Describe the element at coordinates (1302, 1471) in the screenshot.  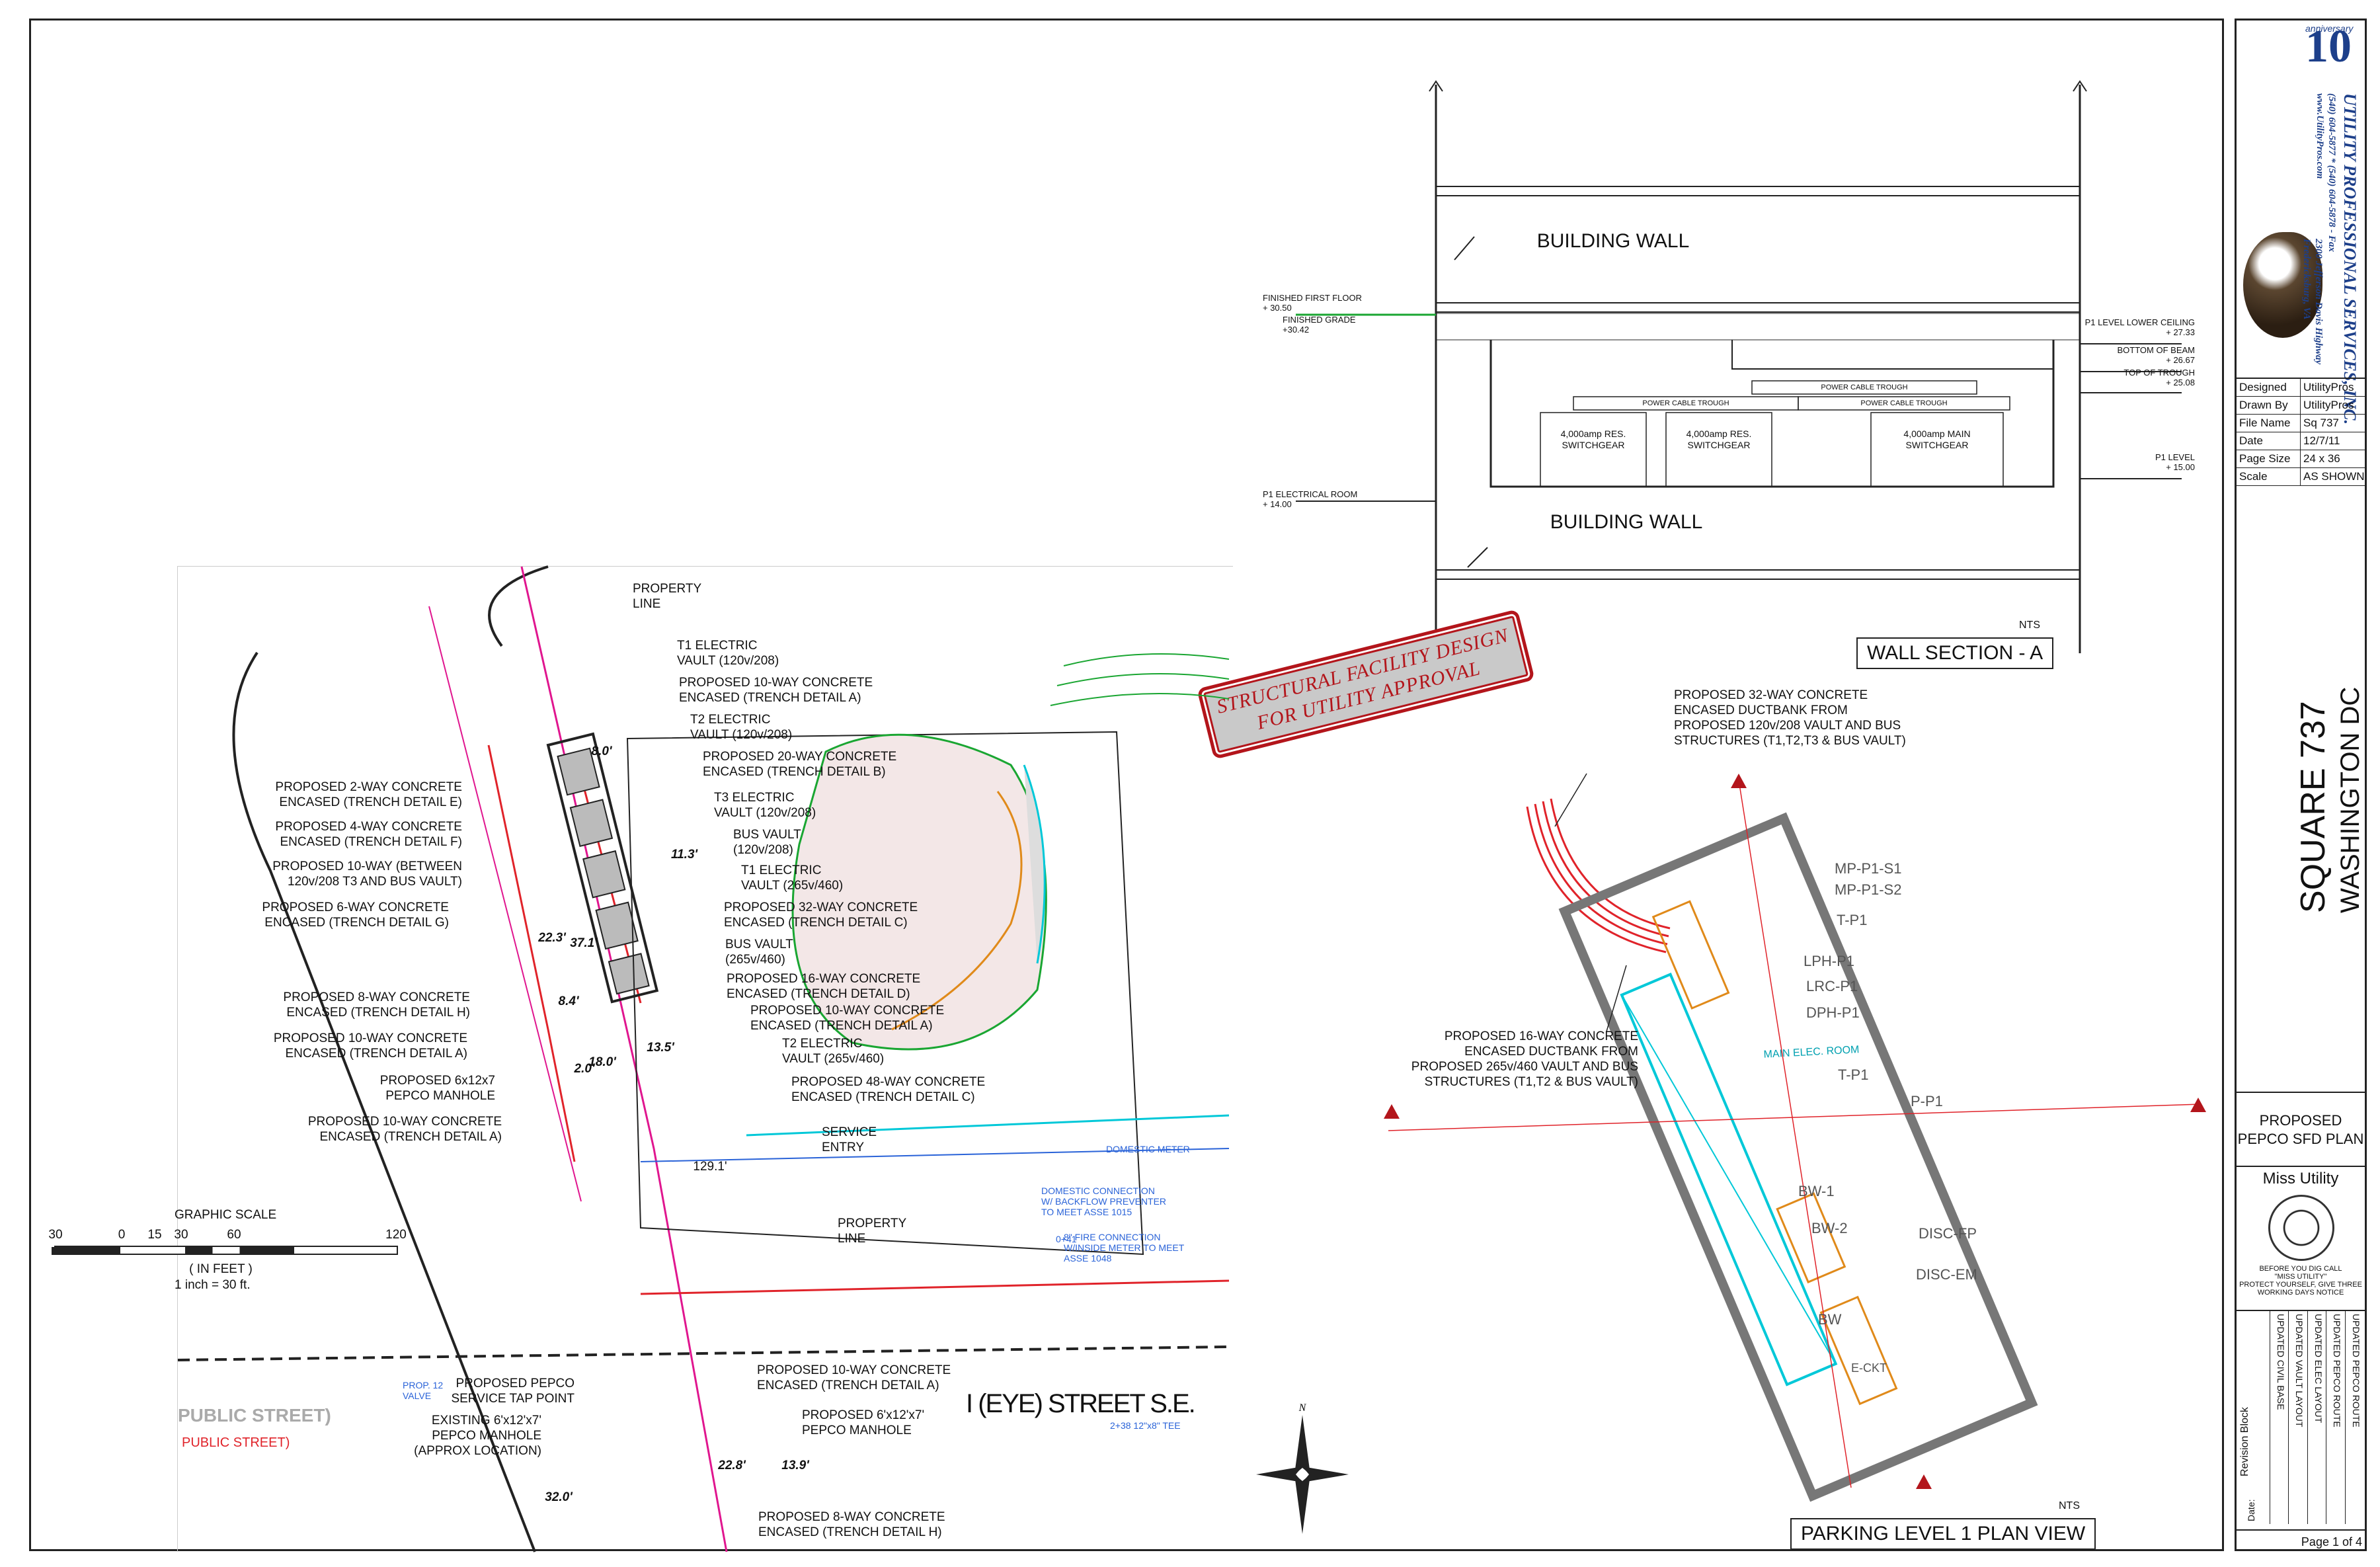
I see `north-arrow-icon: N` at that location.